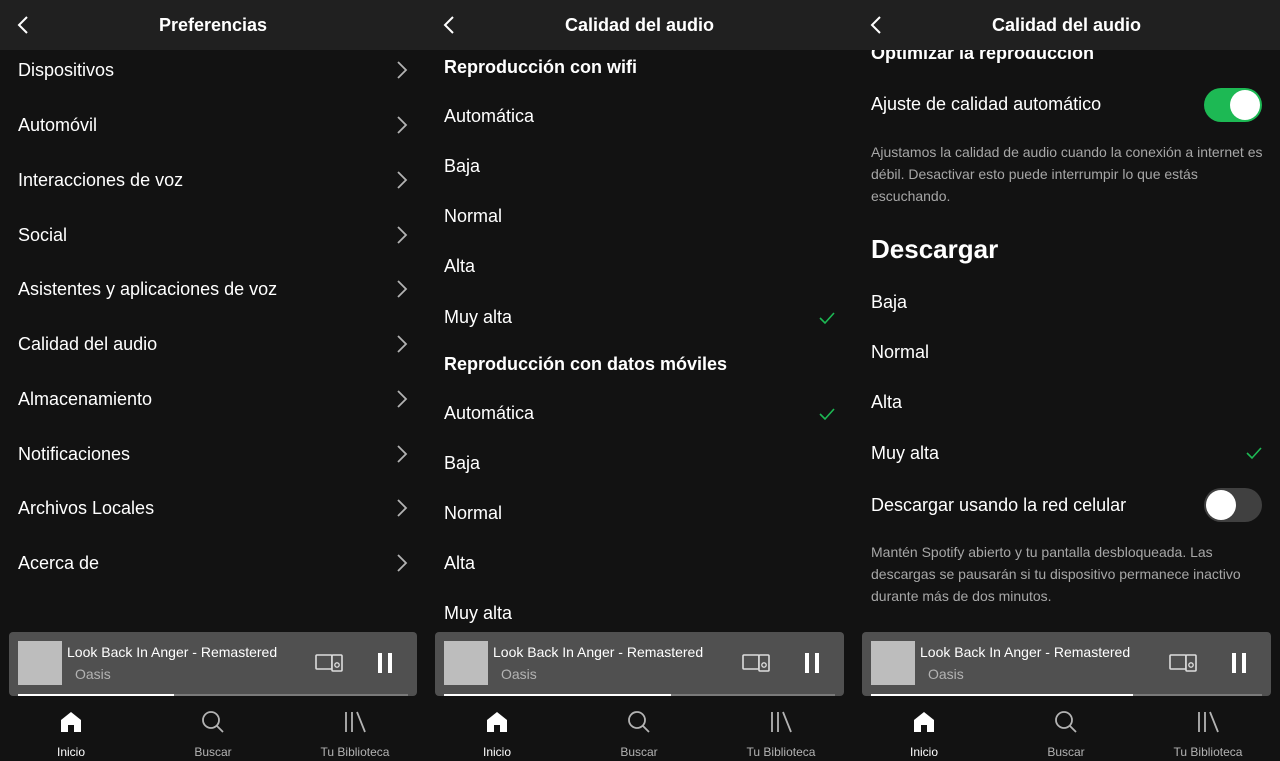 The image size is (1280, 761). I want to click on settings-item-social: Social, so click(213, 236).